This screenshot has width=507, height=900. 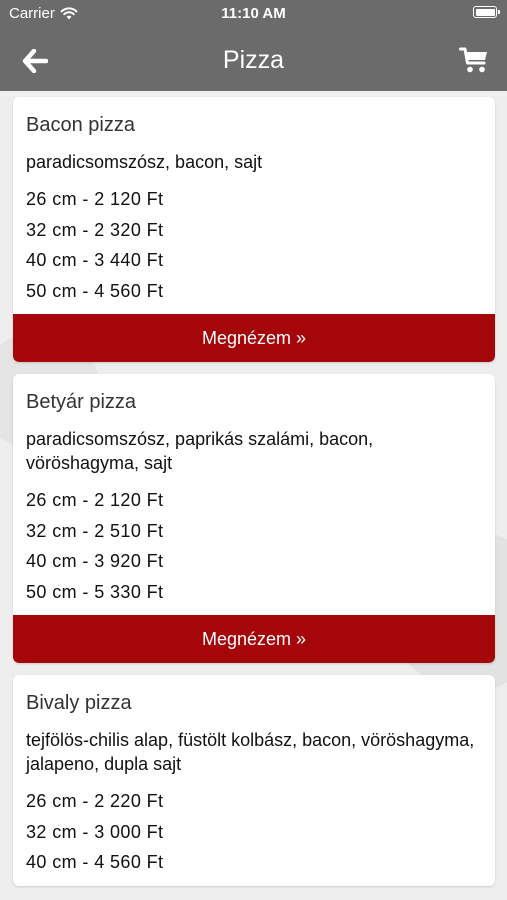 What do you see at coordinates (95, 561) in the screenshot?
I see `price-line: 40 cm - 3 920 Ft` at bounding box center [95, 561].